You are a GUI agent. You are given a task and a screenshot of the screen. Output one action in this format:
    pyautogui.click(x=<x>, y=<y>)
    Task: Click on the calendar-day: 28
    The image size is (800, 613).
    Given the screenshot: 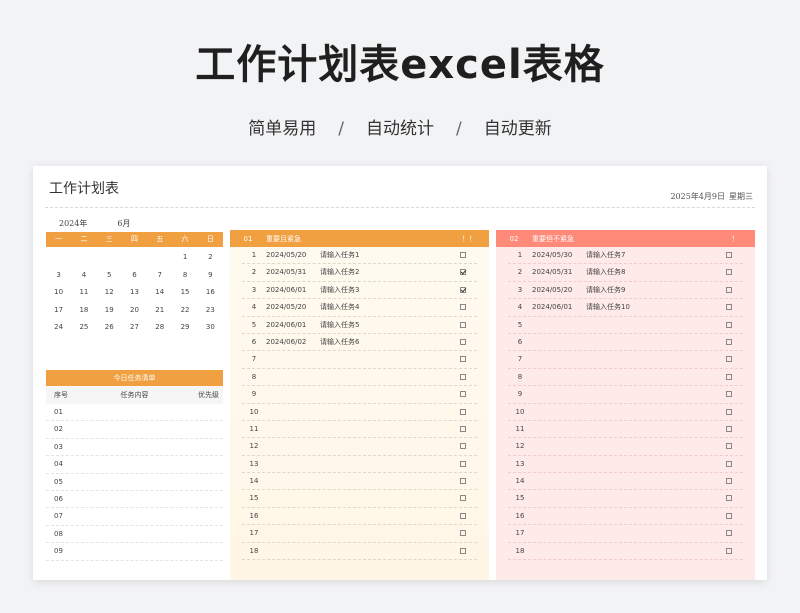 What is the action you would take?
    pyautogui.click(x=159, y=328)
    